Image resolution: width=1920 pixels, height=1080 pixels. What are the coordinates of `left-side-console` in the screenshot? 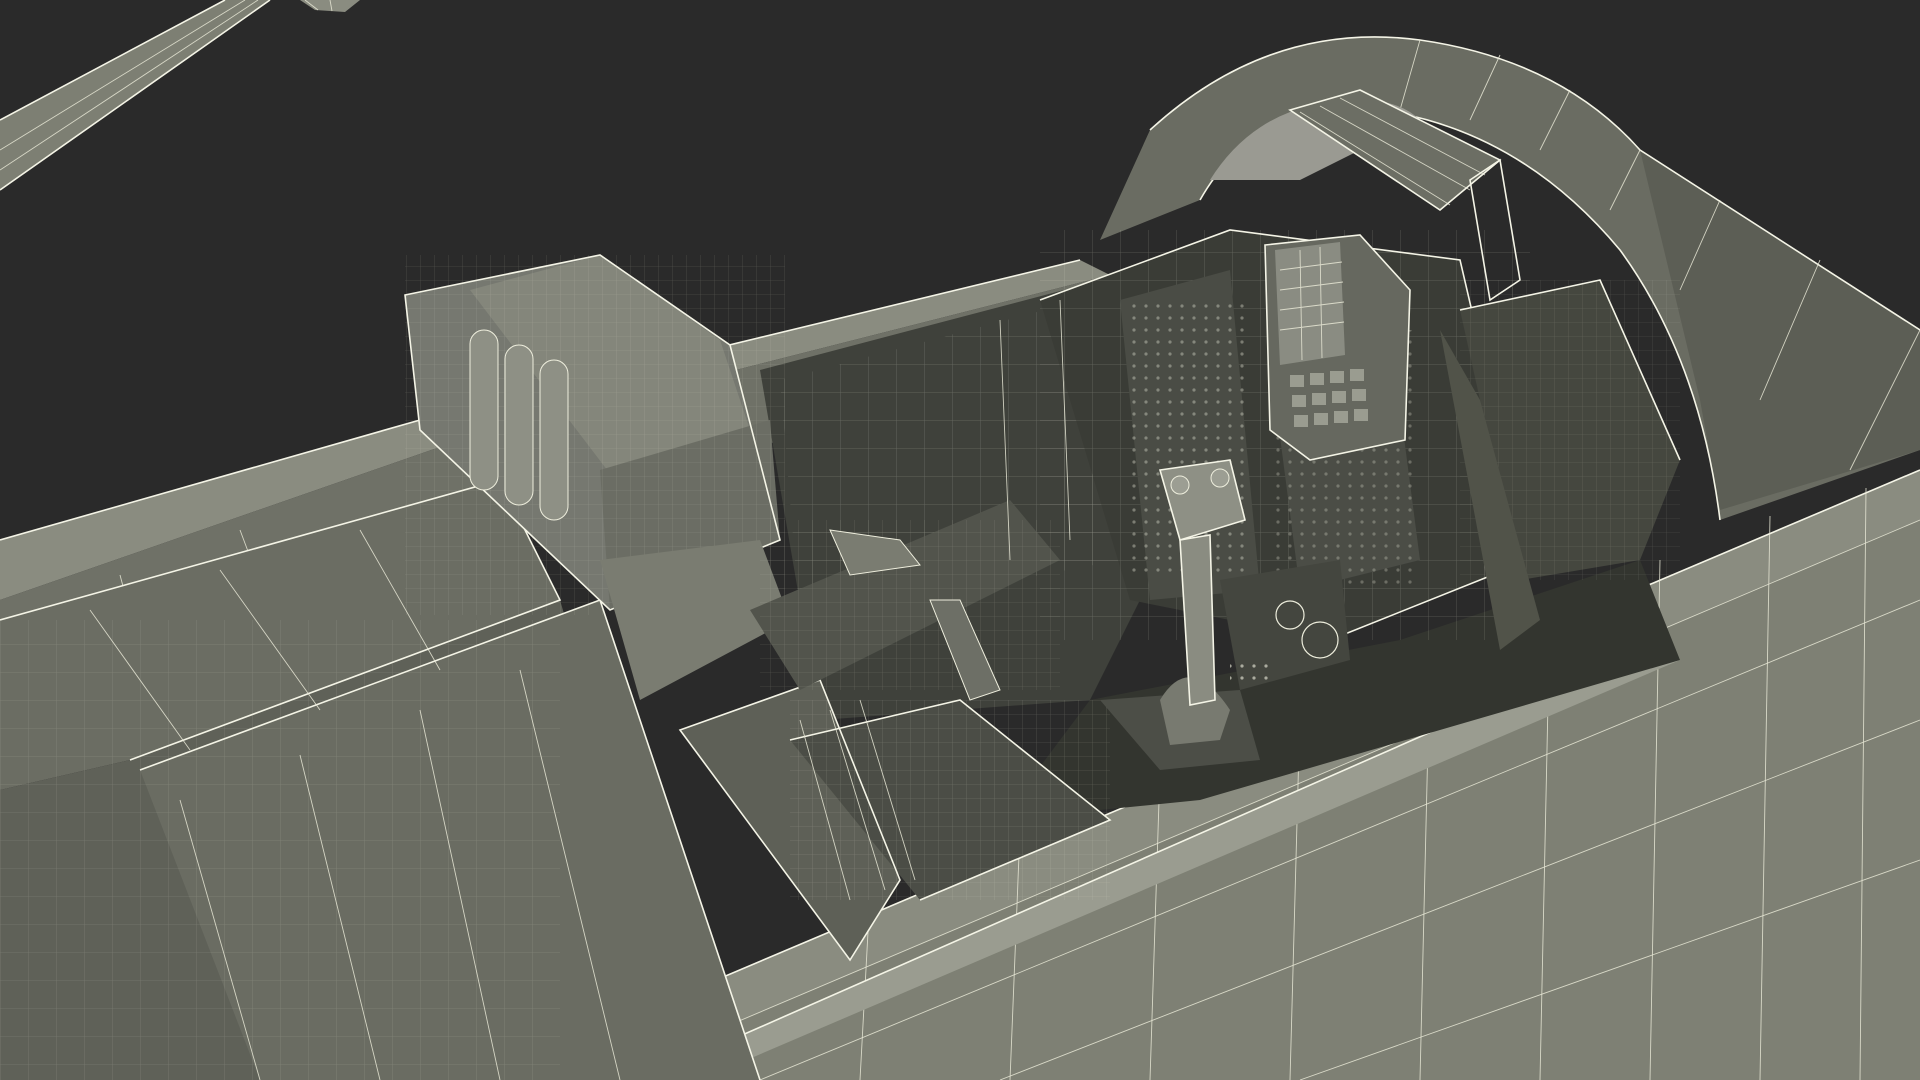 It's located at (905, 600).